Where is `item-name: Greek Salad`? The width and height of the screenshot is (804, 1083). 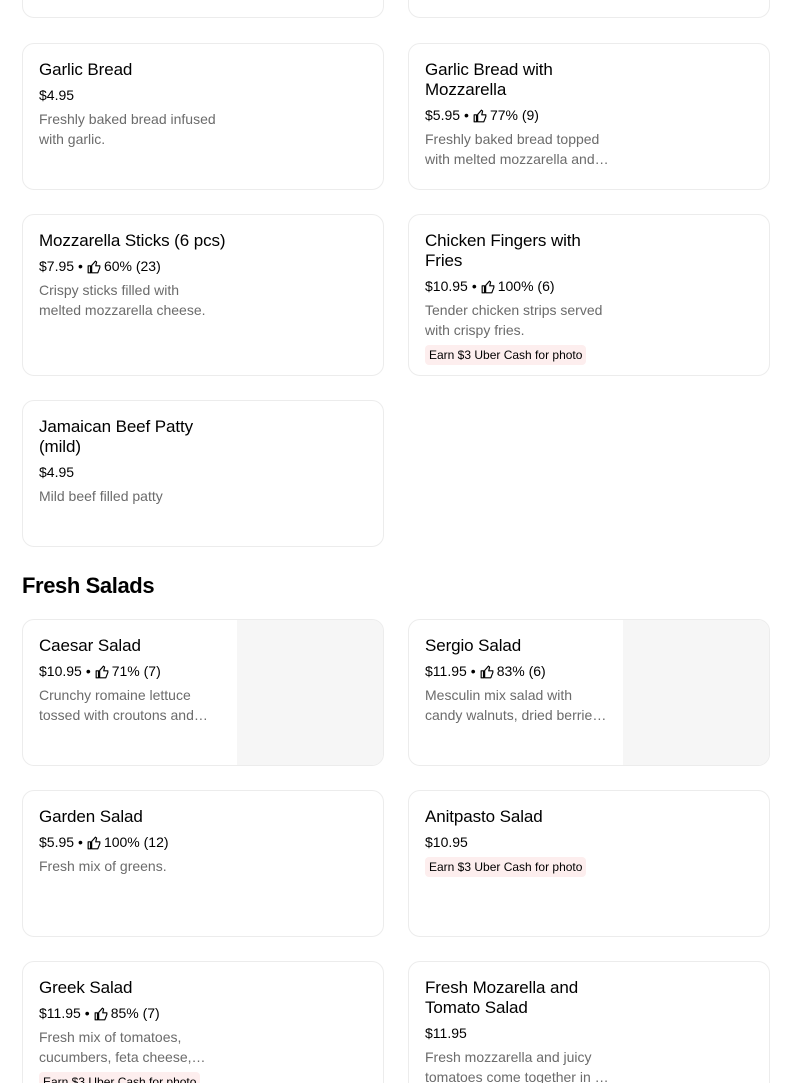 item-name: Greek Salad is located at coordinates (86, 987).